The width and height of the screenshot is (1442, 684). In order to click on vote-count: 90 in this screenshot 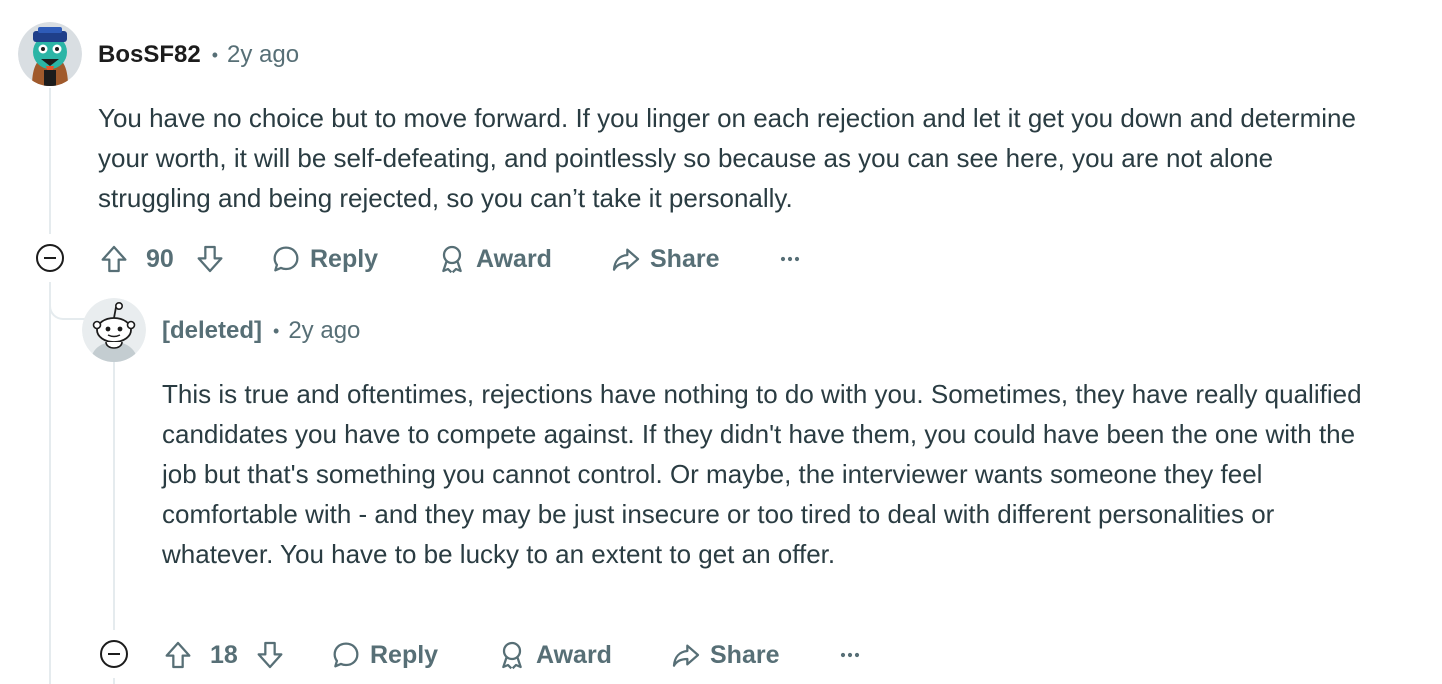, I will do `click(160, 258)`.